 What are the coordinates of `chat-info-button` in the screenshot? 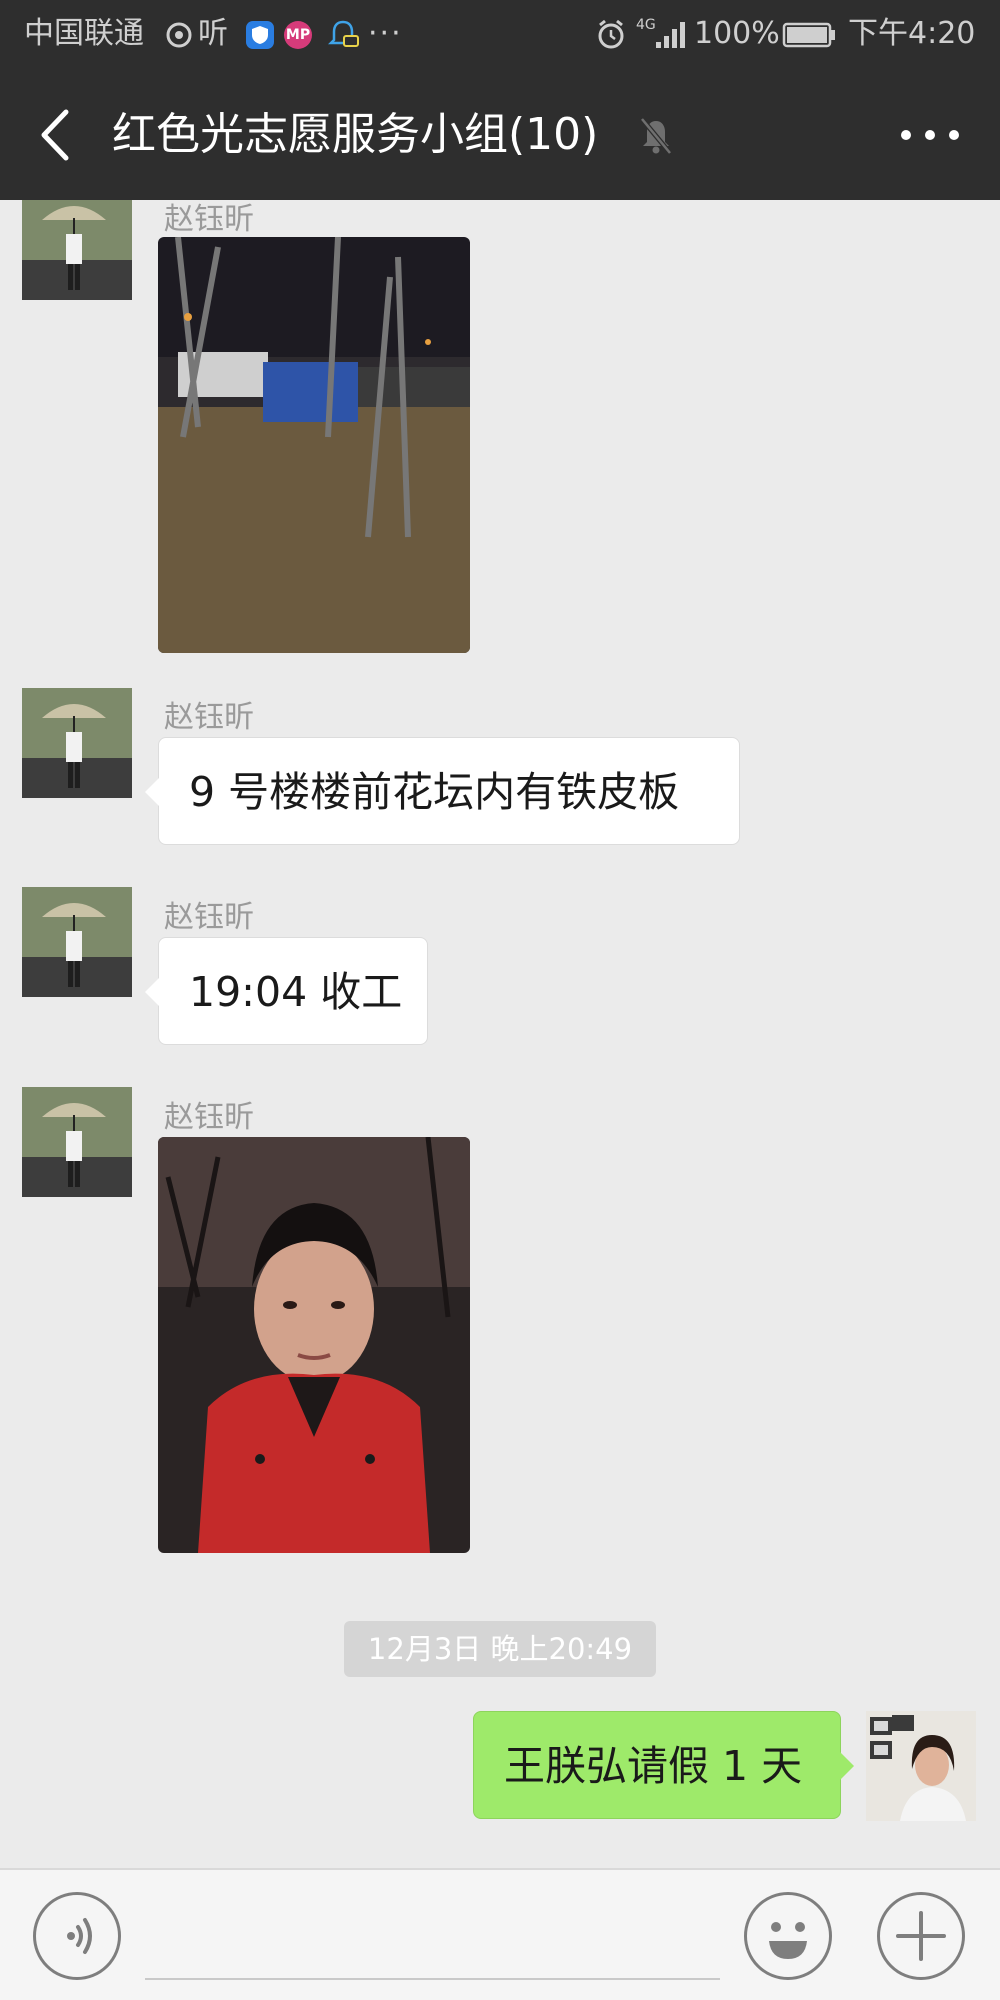 It's located at (930, 135).